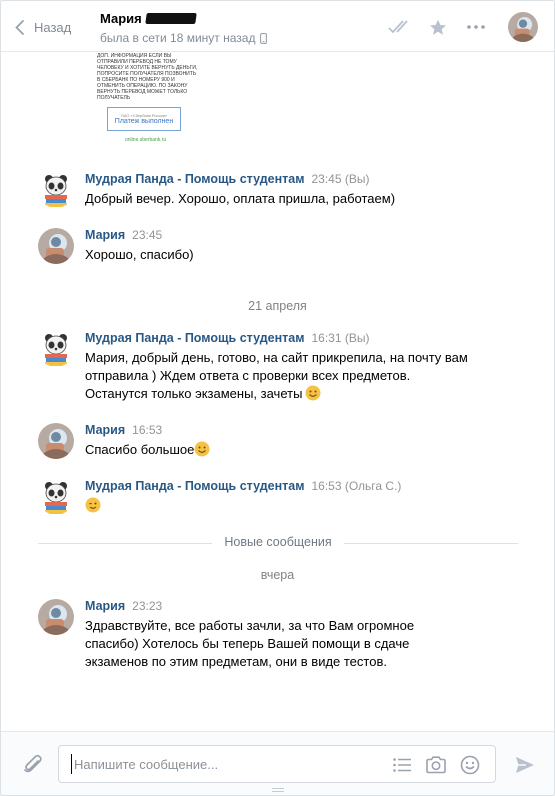 The image size is (555, 796). What do you see at coordinates (340, 338) in the screenshot?
I see `message-time: 16:31 (Вы)` at bounding box center [340, 338].